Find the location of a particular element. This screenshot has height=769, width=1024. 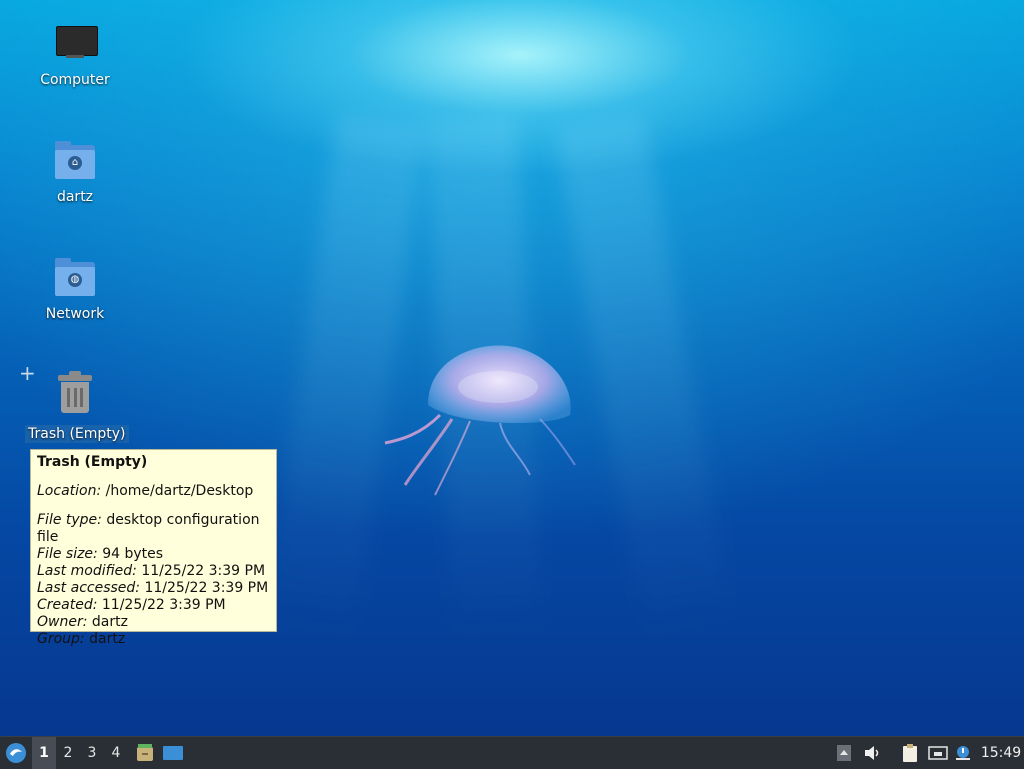

tooltip-last-modified: Last modified: 11/25/22 3:39 PM is located at coordinates (151, 571).